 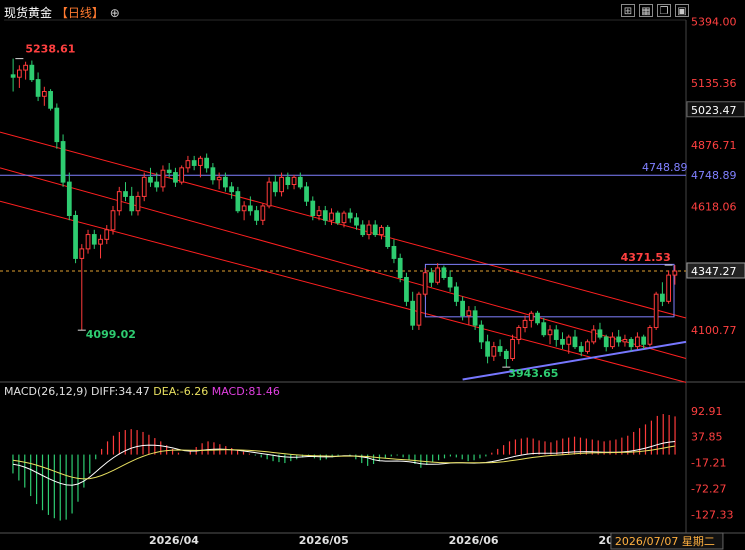 What do you see at coordinates (264, 391) in the screenshot?
I see `macd-value: 81.46` at bounding box center [264, 391].